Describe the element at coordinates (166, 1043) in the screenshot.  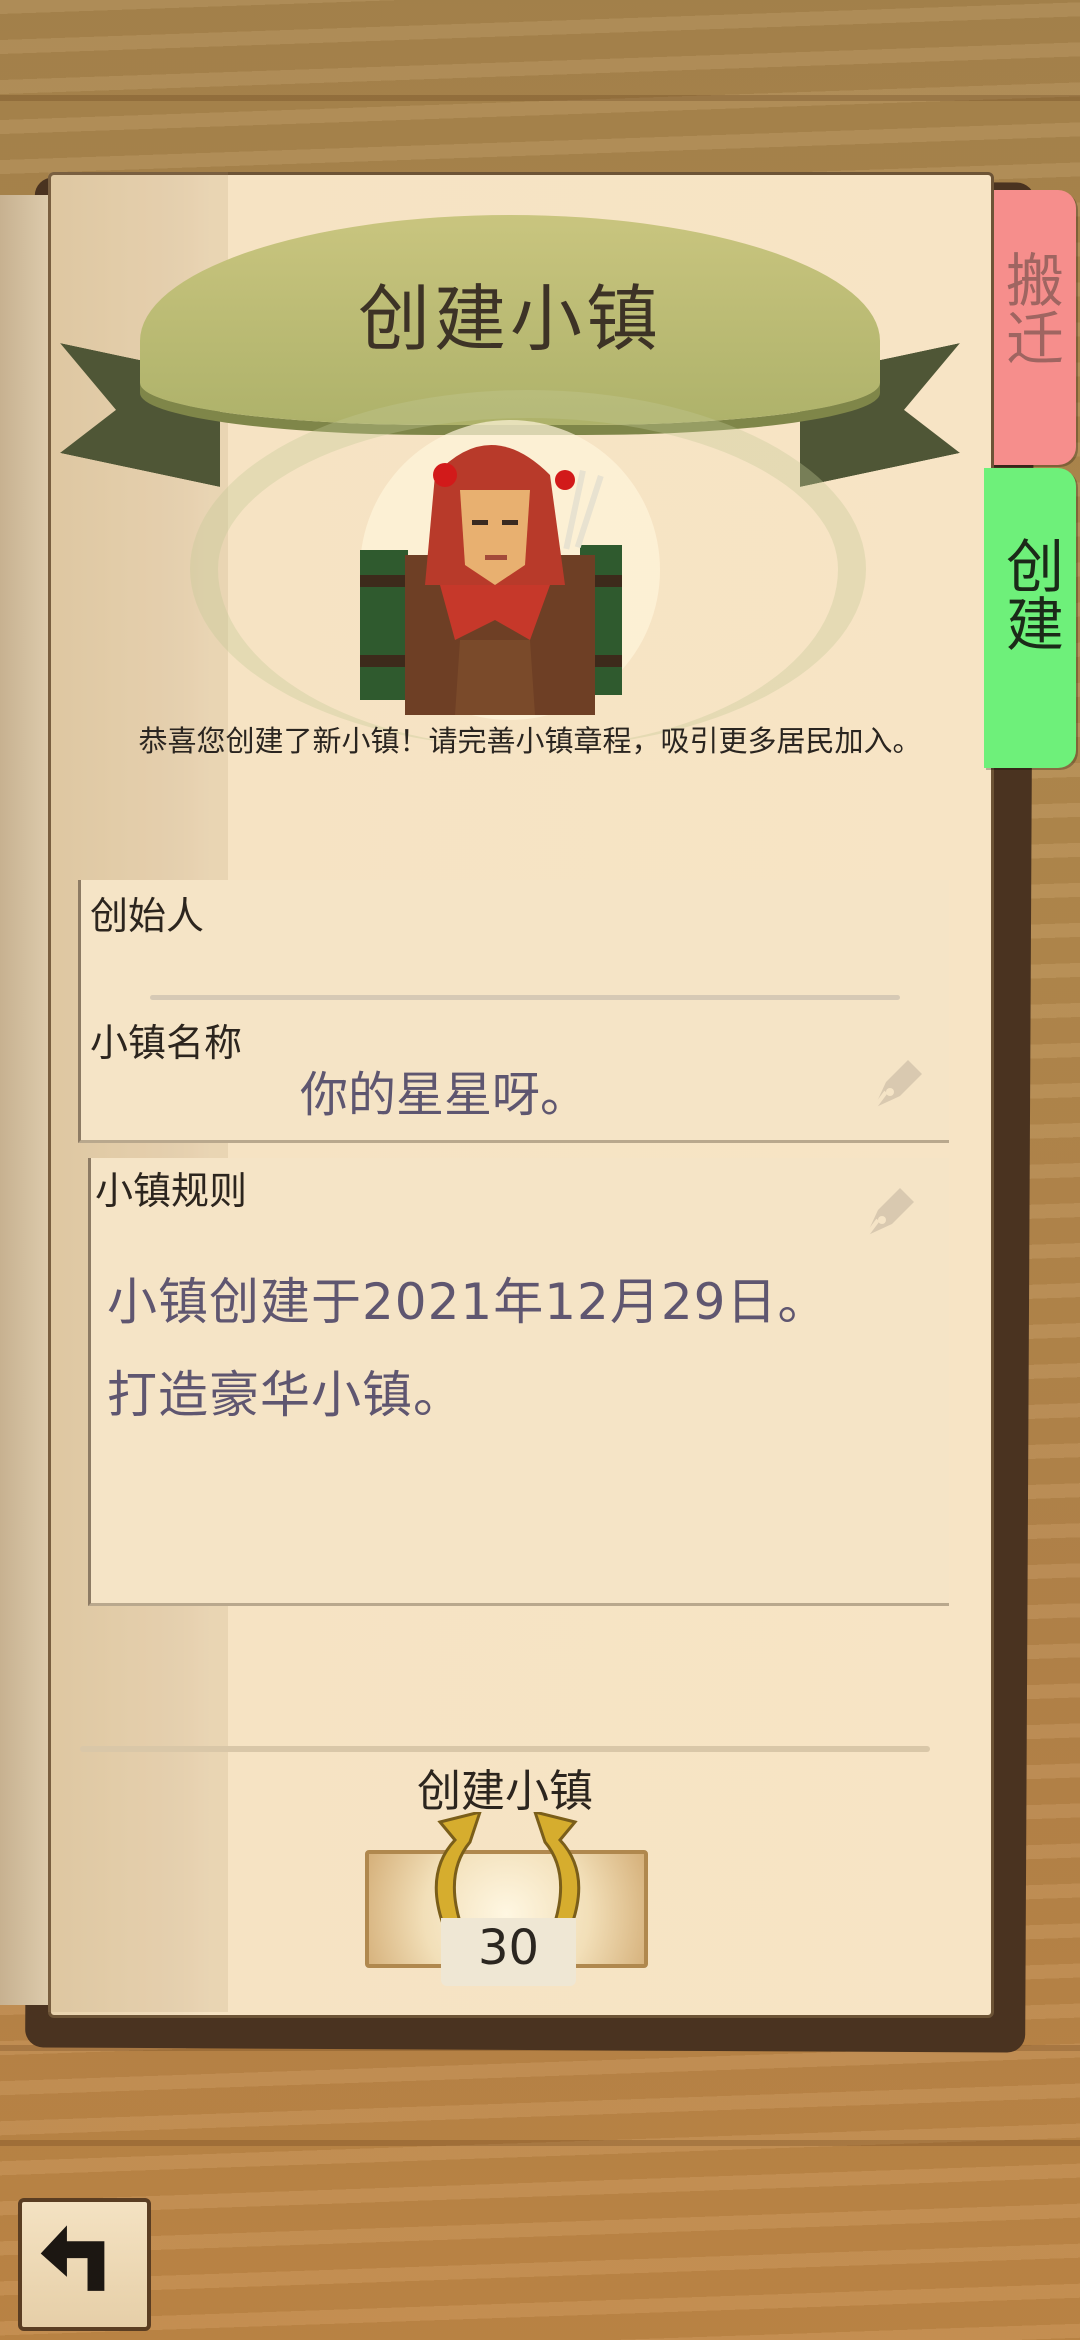
I see `town-name-label: 小镇名称` at that location.